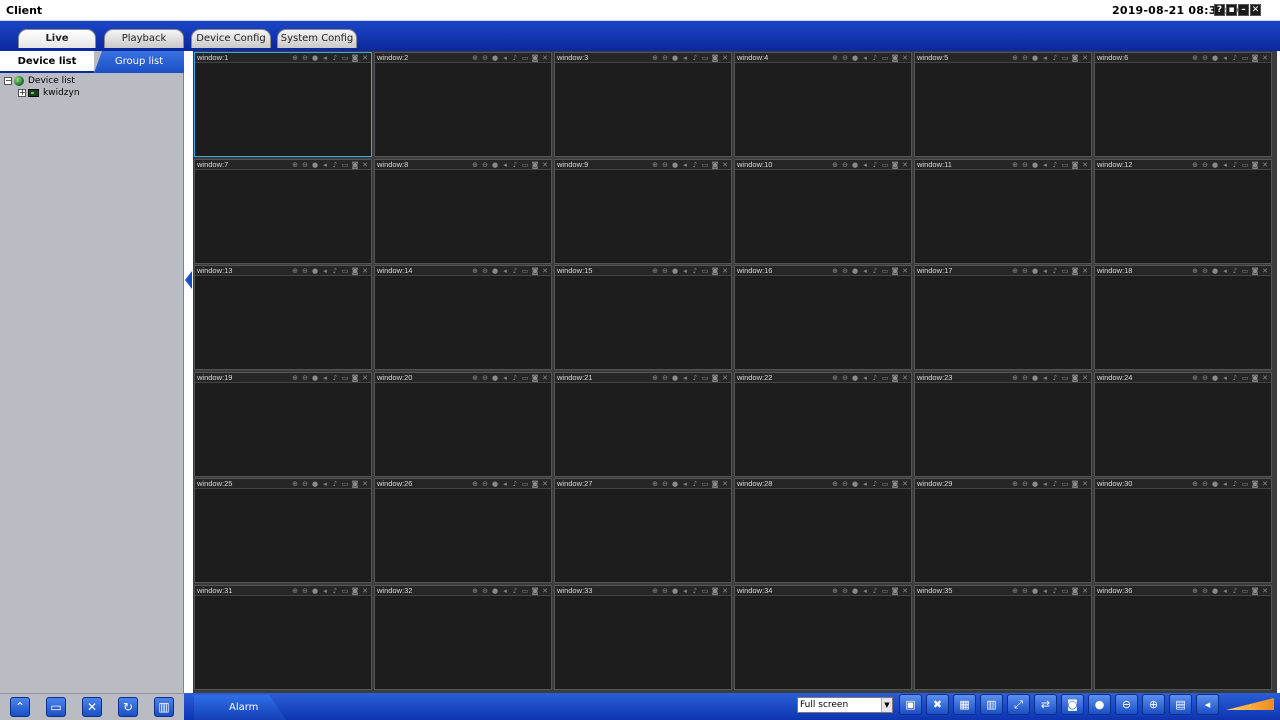 Image resolution: width=1280 pixels, height=720 pixels. I want to click on video-window: window:20 ⊕ ⊖ ● ◂ ♪ ▭ ◙ ✕, so click(463, 424).